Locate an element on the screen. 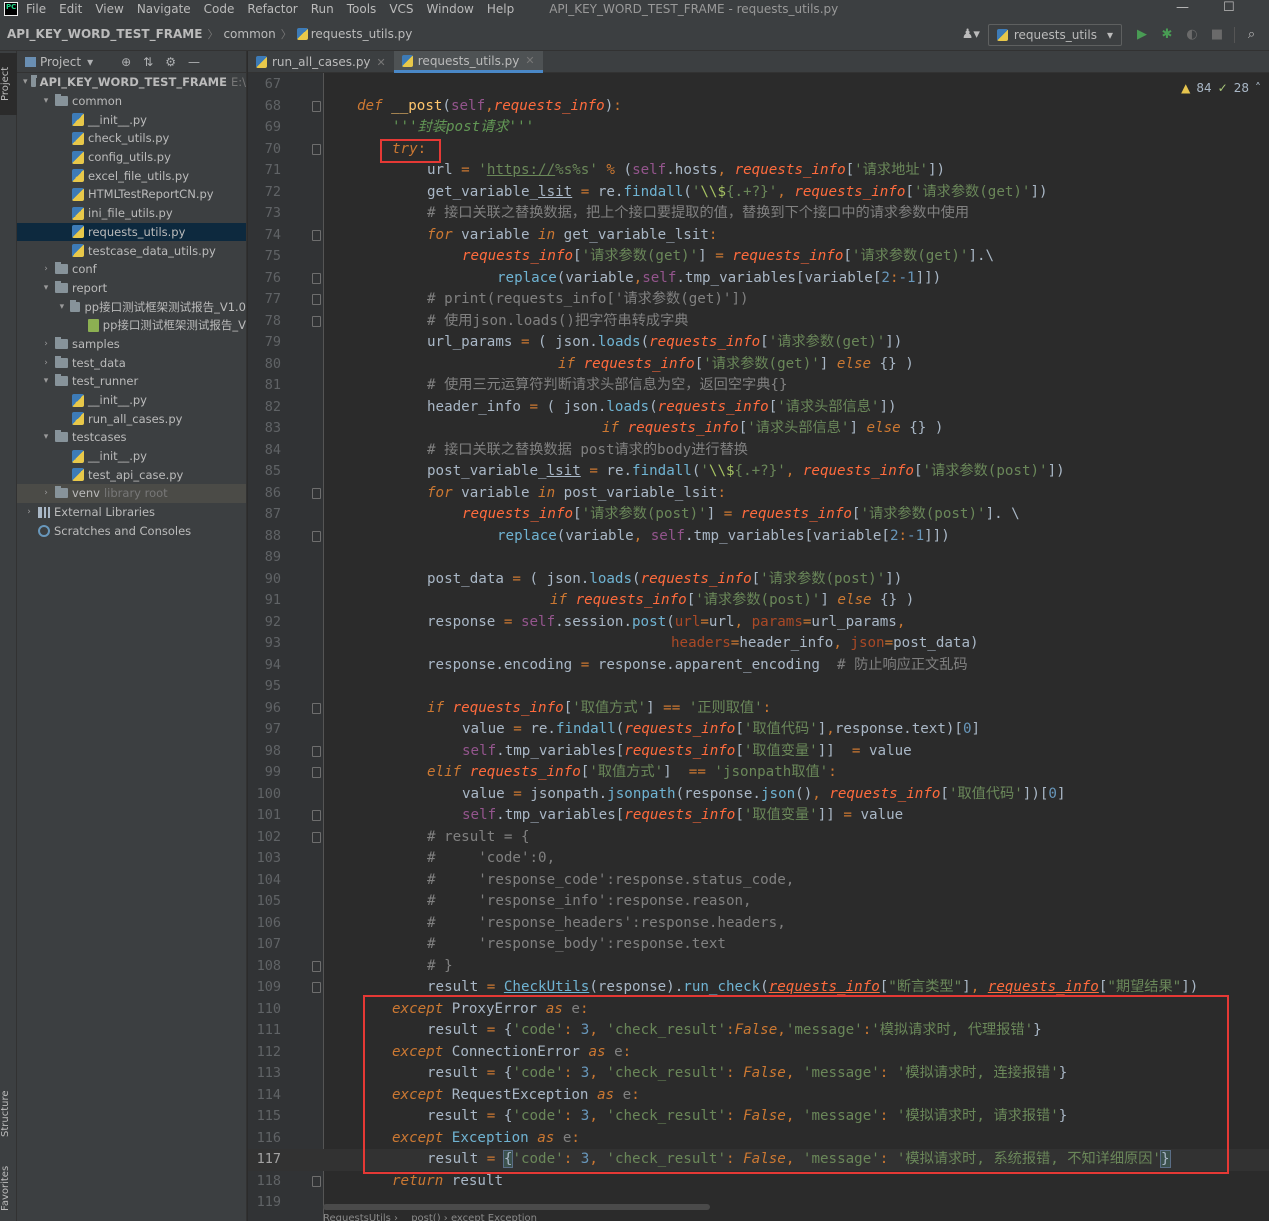  menu-view: View is located at coordinates (109, 9).